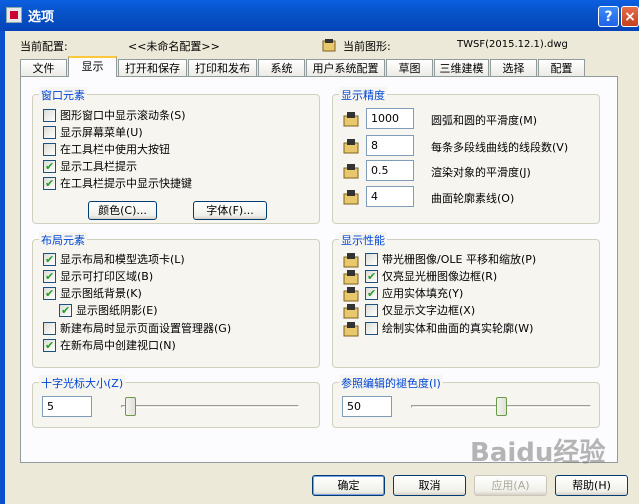 This screenshot has height=504, width=639. Describe the element at coordinates (122, 259) in the screenshot. I see `checkbox-label: 显示布局和模型选项卡(L)` at that location.